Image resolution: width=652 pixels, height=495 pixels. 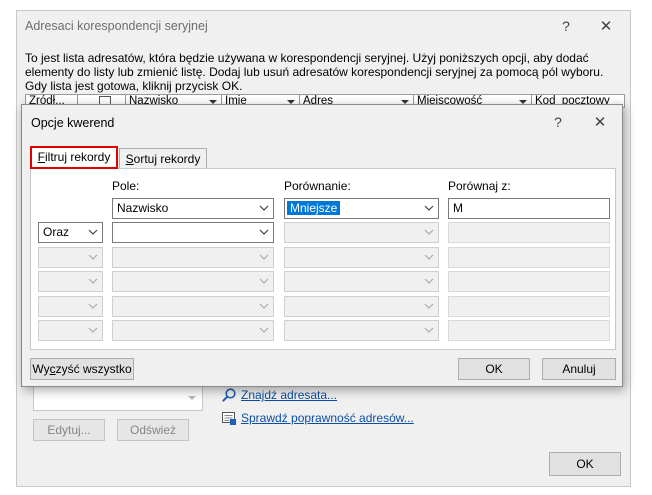 What do you see at coordinates (193, 208) in the screenshot?
I see `field-select: Nazwisko` at bounding box center [193, 208].